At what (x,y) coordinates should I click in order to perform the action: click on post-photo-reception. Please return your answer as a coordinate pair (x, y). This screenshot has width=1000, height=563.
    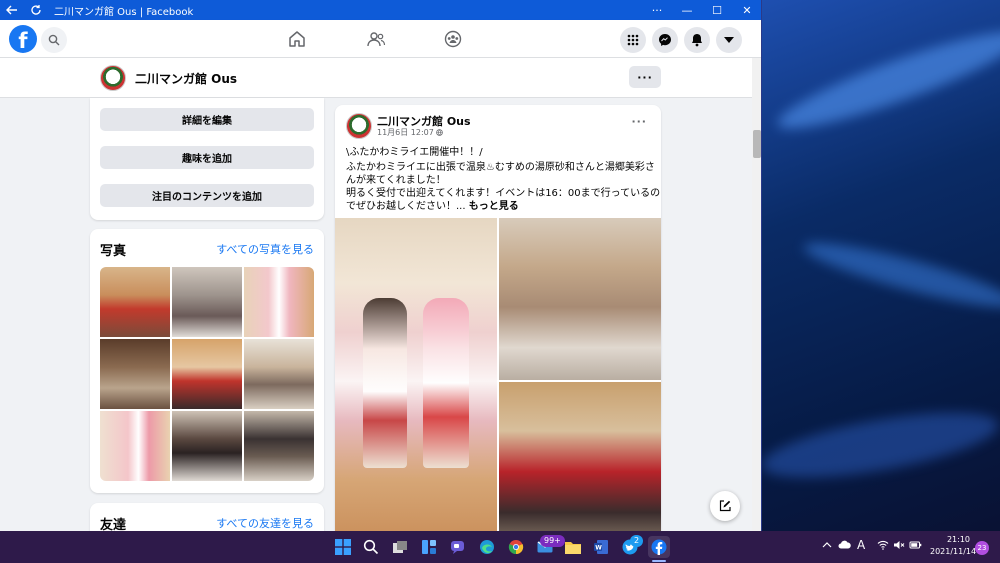
    Looking at the image, I should click on (580, 299).